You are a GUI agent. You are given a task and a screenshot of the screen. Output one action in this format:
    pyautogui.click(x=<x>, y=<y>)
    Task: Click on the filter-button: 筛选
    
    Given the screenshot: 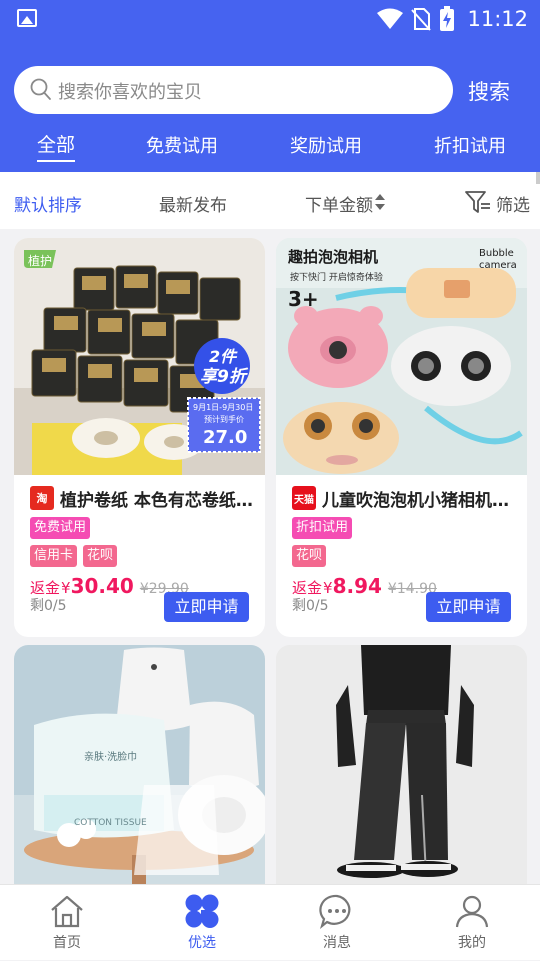 What is the action you would take?
    pyautogui.click(x=513, y=203)
    